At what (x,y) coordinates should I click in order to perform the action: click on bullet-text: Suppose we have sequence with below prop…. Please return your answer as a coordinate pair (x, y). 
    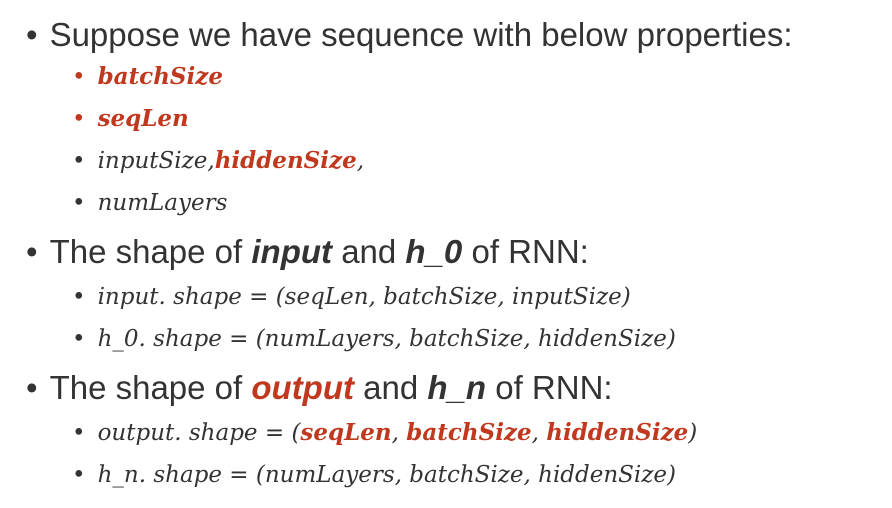
    Looking at the image, I should click on (421, 34).